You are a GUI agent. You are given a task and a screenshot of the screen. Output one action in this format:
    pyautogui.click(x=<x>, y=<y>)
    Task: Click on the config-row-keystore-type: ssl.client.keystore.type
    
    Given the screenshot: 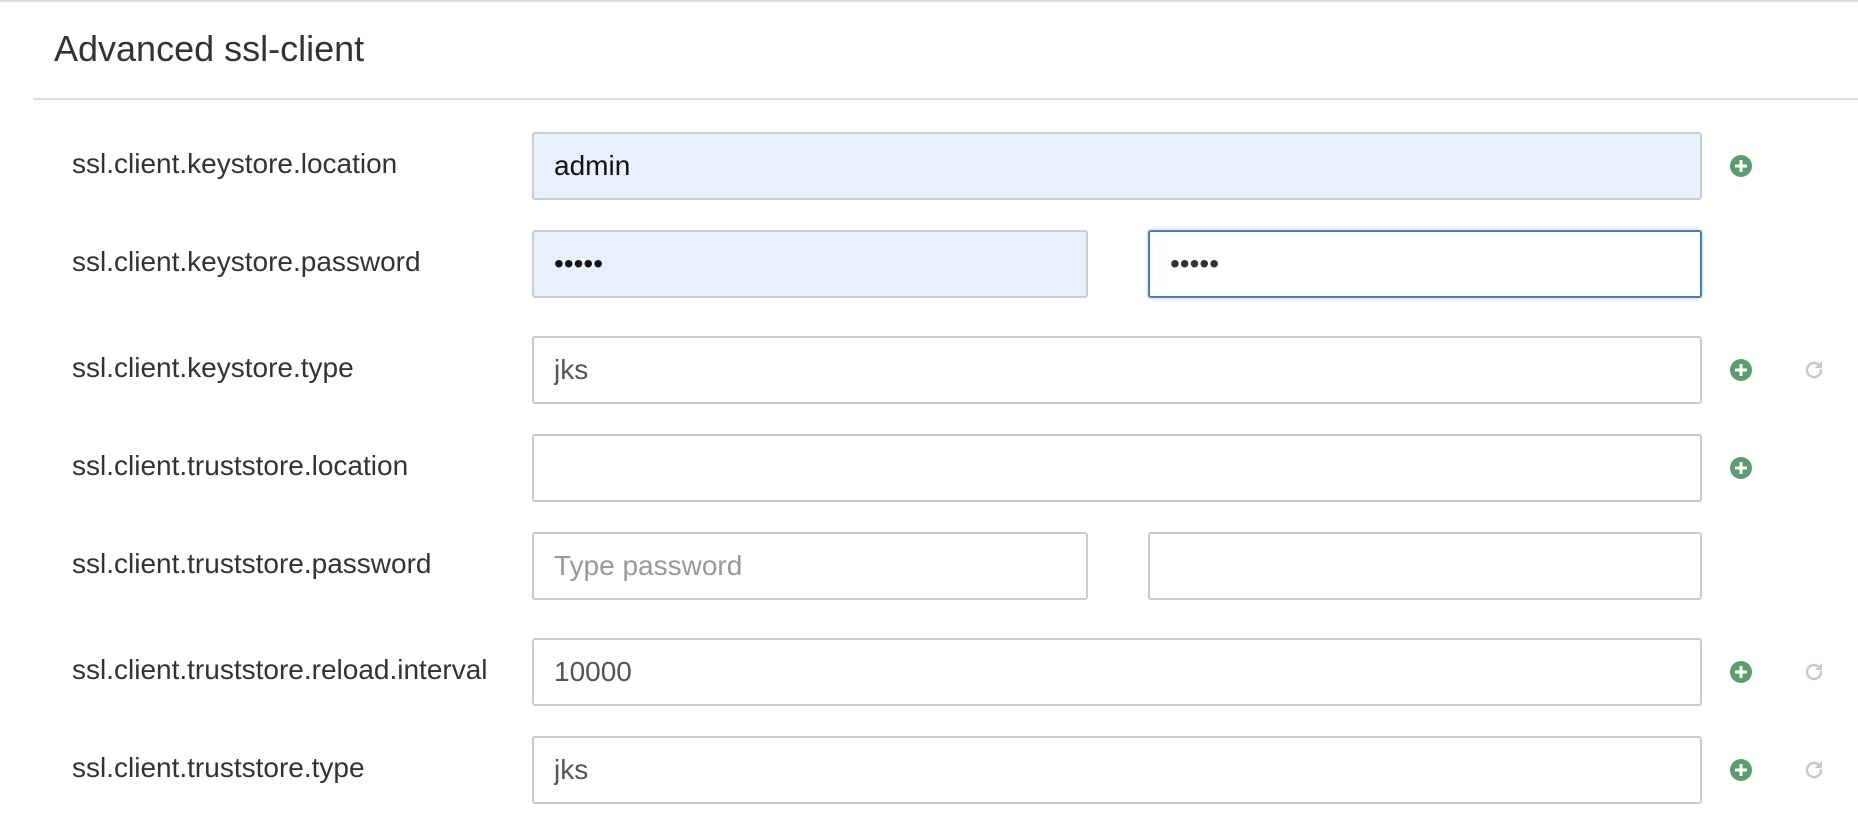 What is the action you would take?
    pyautogui.click(x=929, y=370)
    